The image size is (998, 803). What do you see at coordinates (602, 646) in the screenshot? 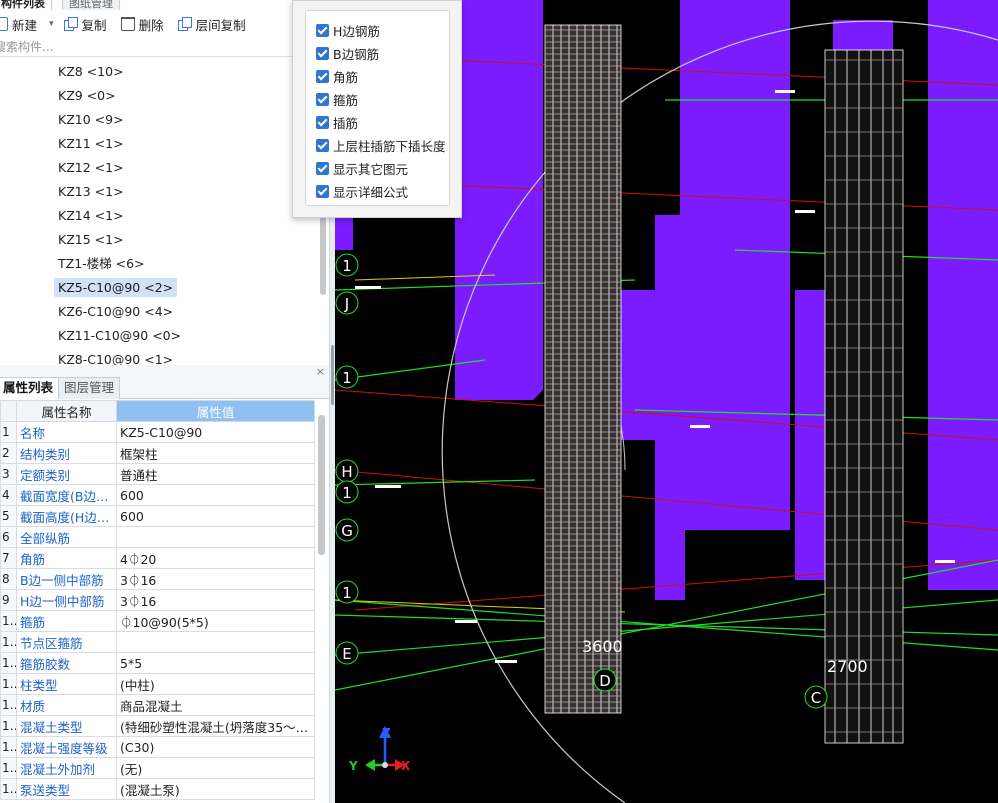
I see `dimension-label: 3600` at bounding box center [602, 646].